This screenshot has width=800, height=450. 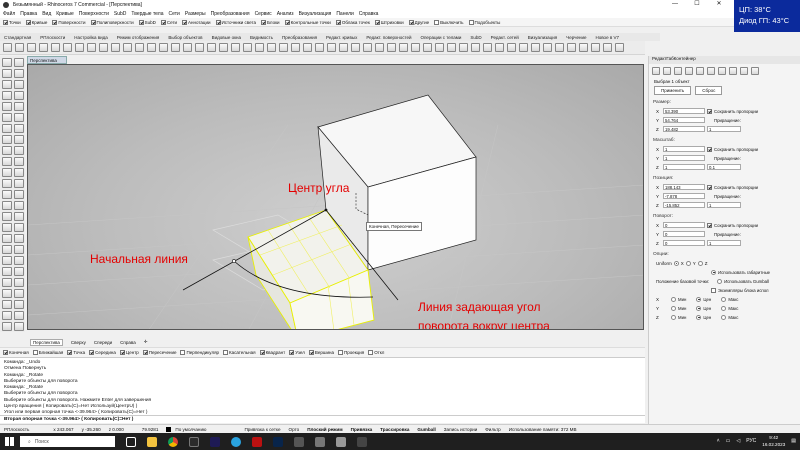 I want to click on toolbar-tab: Настройка вида, so click(x=90, y=37).